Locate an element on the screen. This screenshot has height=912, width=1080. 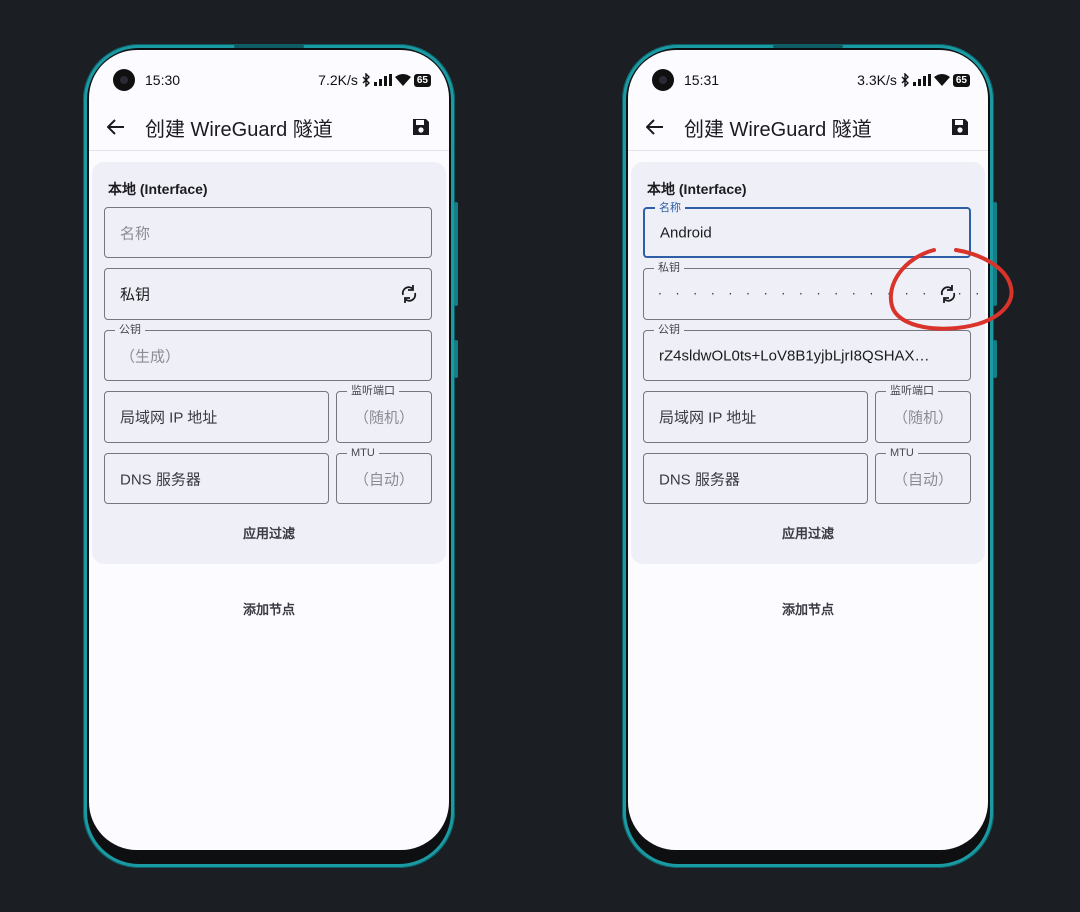
status-time: 15:30 is located at coordinates (163, 80).